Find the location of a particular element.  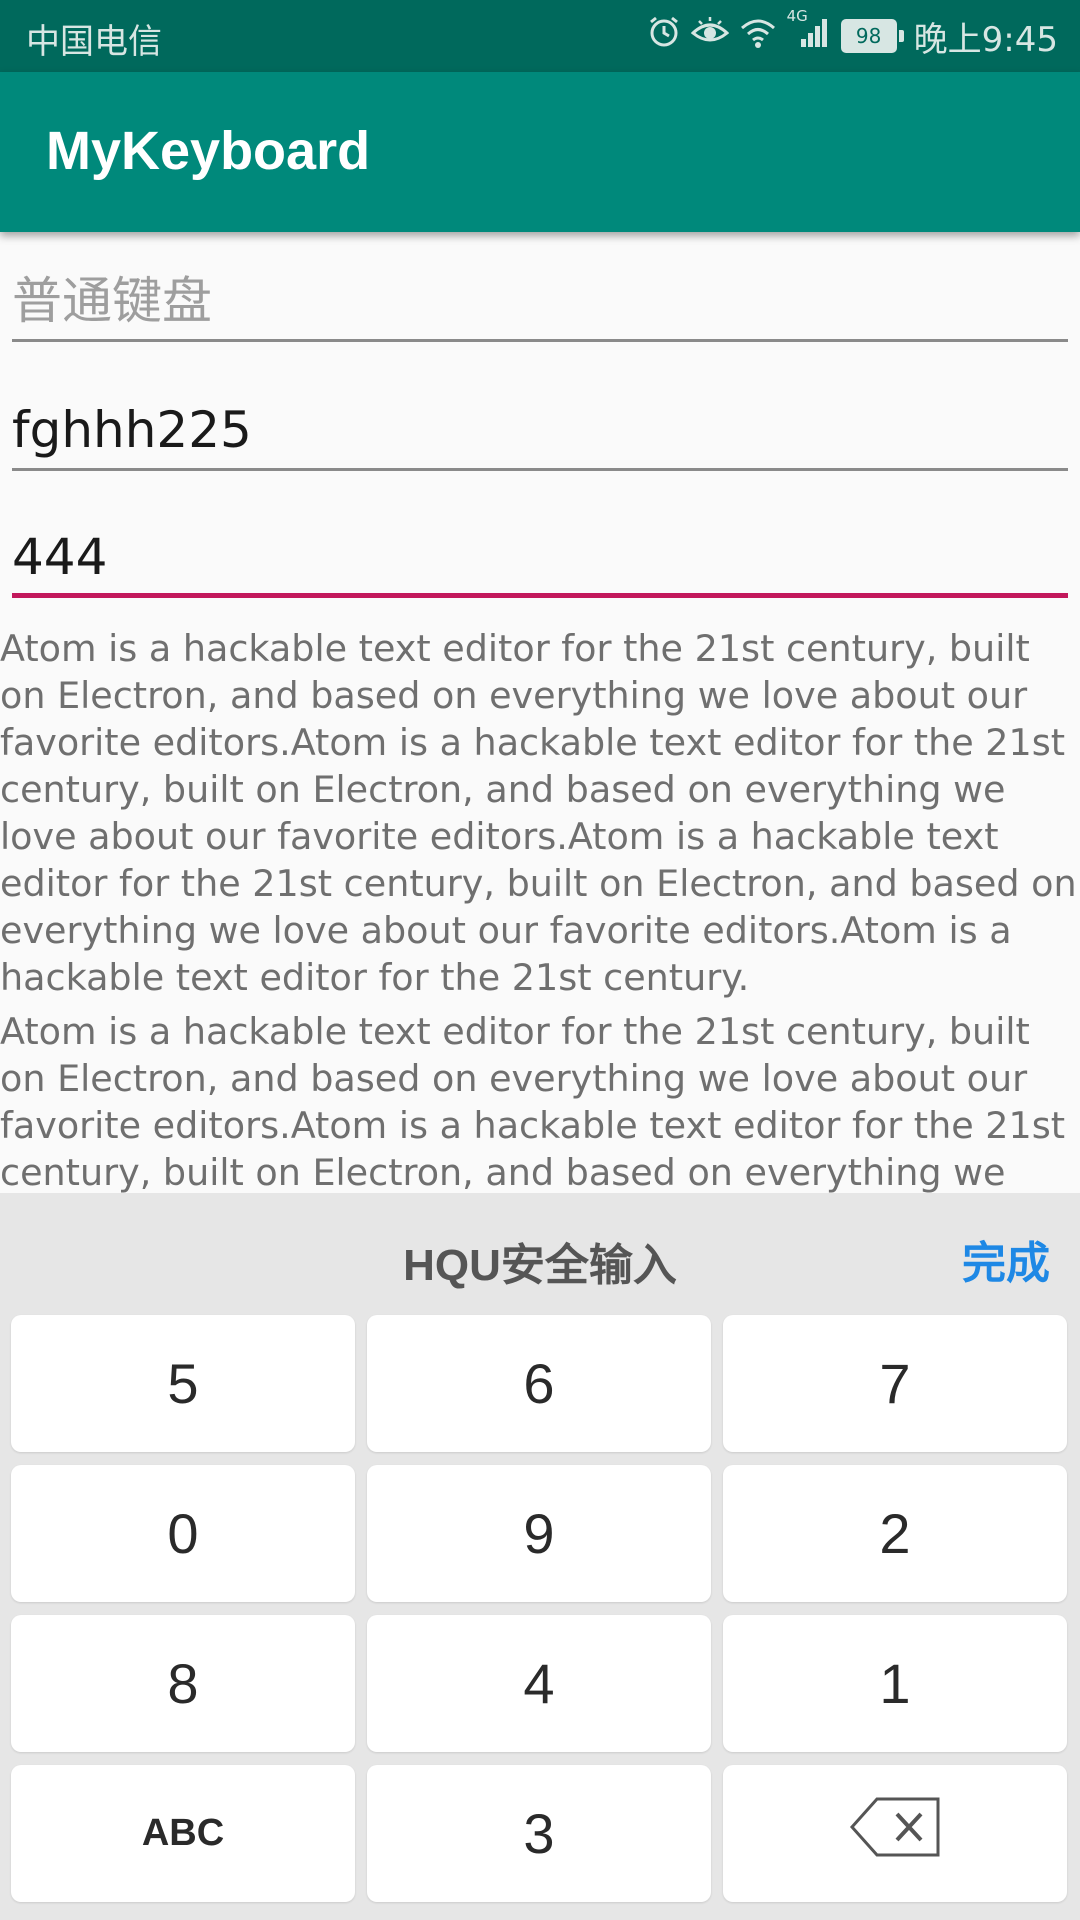

key-1: 1 is located at coordinates (895, 1683).